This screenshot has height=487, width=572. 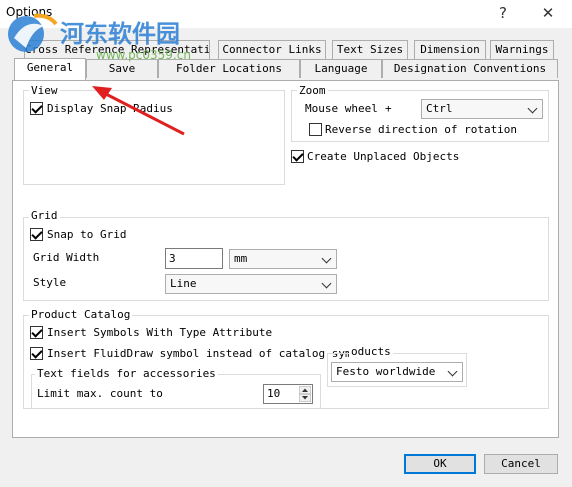 What do you see at coordinates (138, 111) in the screenshot?
I see `annotation-arrow-icon` at bounding box center [138, 111].